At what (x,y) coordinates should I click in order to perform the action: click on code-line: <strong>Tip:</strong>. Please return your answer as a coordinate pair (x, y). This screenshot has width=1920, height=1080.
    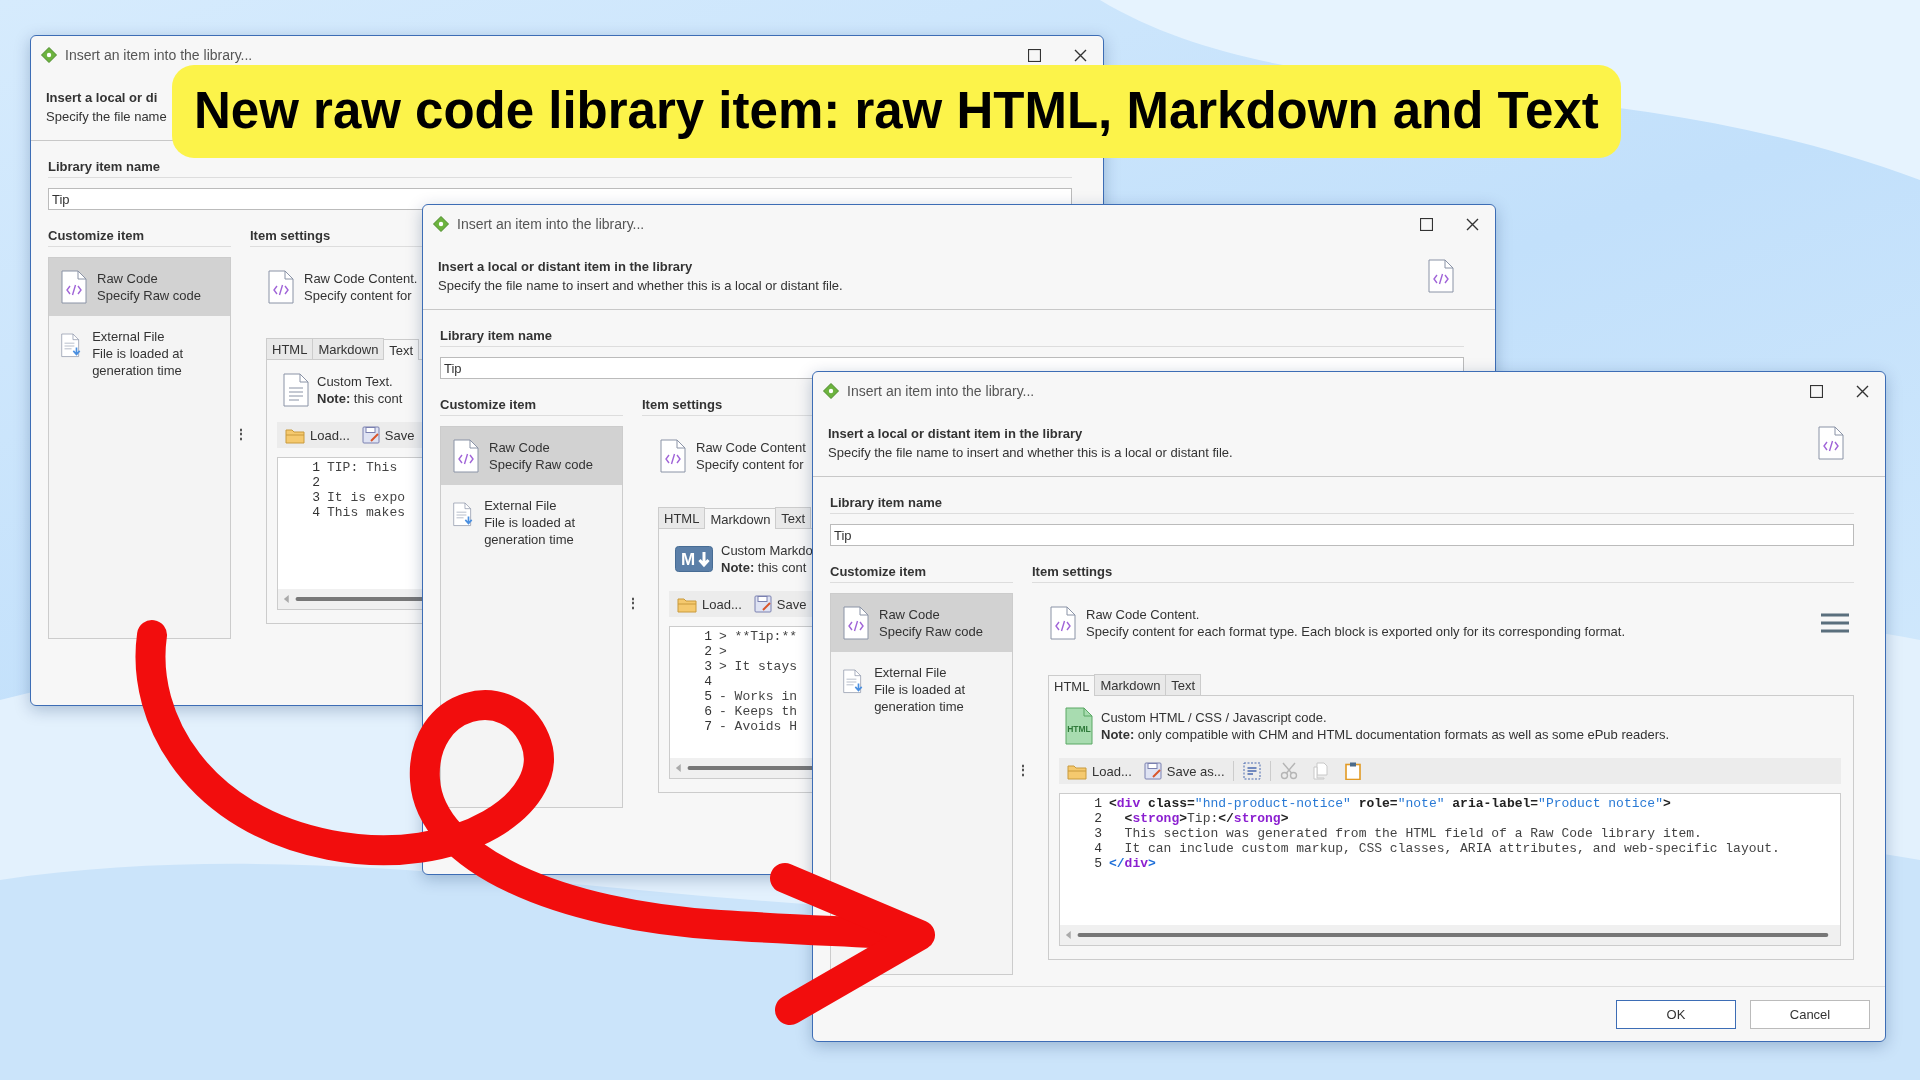
    Looking at the image, I should click on (1206, 818).